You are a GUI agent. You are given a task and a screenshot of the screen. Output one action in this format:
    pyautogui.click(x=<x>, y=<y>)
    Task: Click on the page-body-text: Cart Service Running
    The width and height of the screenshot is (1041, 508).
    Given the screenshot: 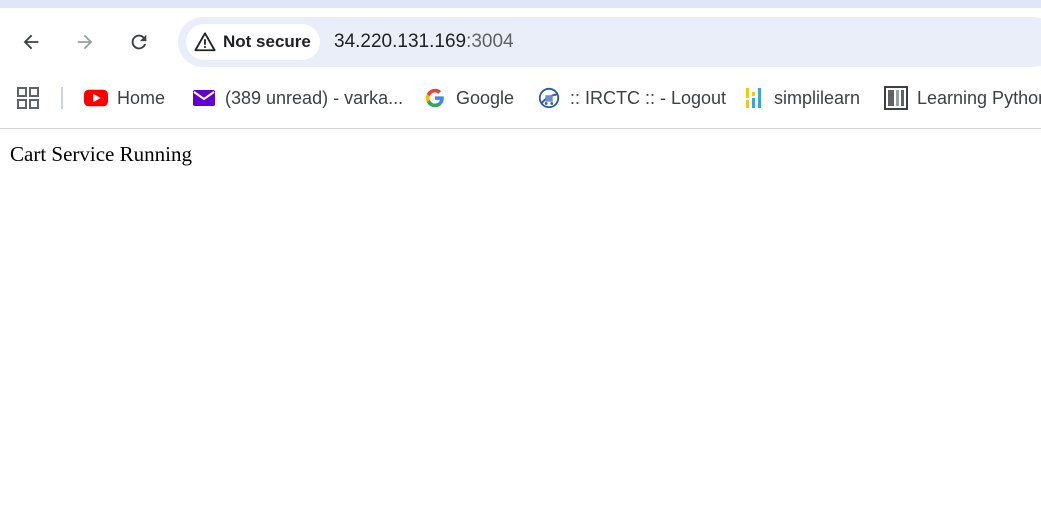 What is the action you would take?
    pyautogui.click(x=101, y=154)
    